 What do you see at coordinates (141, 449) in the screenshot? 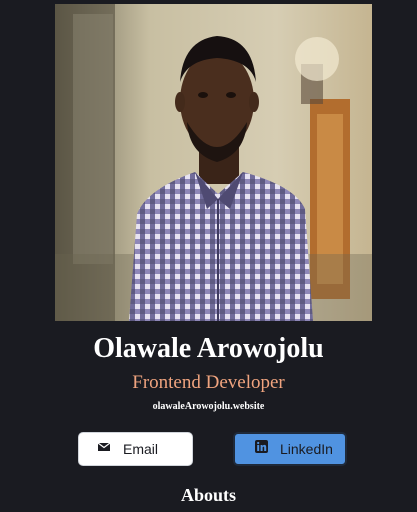
I see `email-button-label: Email` at bounding box center [141, 449].